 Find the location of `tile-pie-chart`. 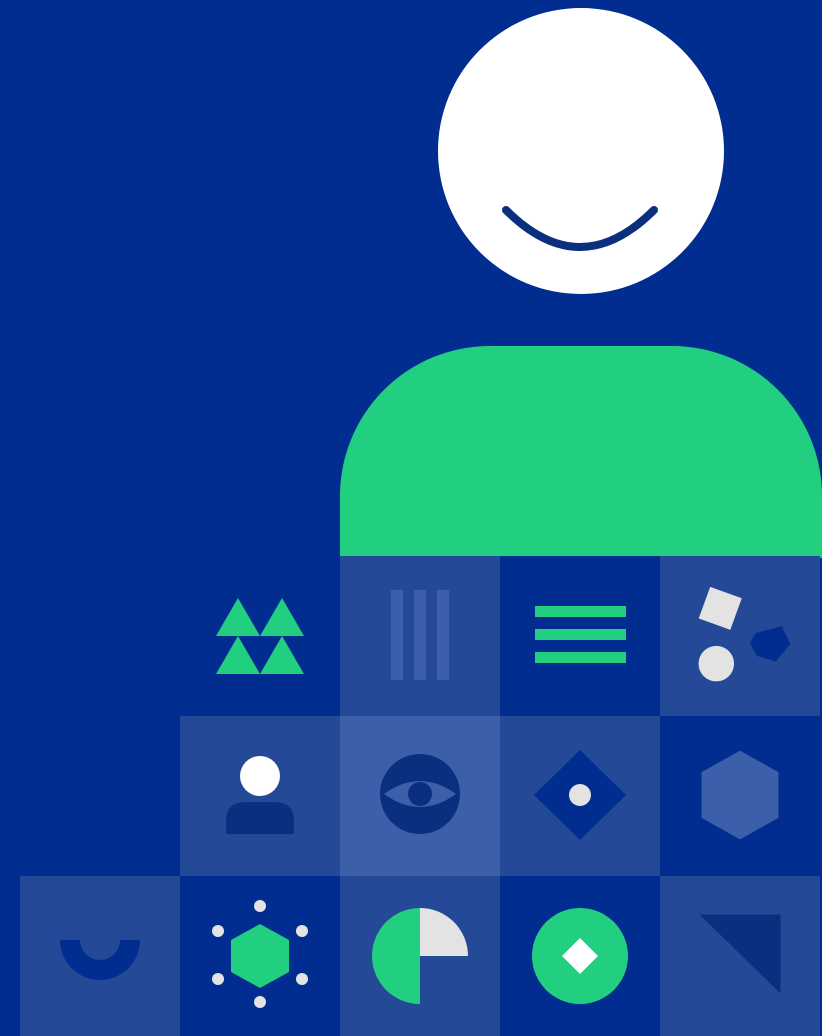

tile-pie-chart is located at coordinates (420, 956).